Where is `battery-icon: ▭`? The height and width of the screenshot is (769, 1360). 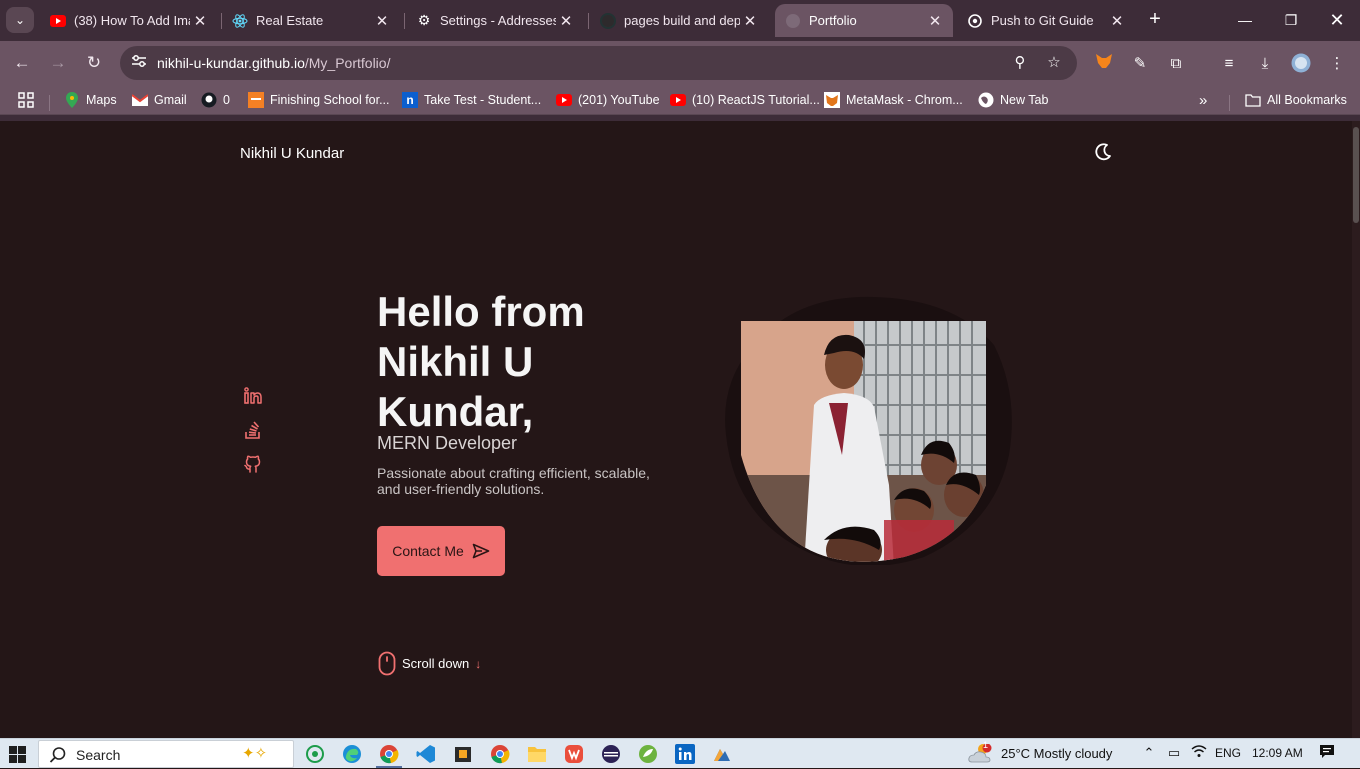
battery-icon: ▭ is located at coordinates (1174, 753).